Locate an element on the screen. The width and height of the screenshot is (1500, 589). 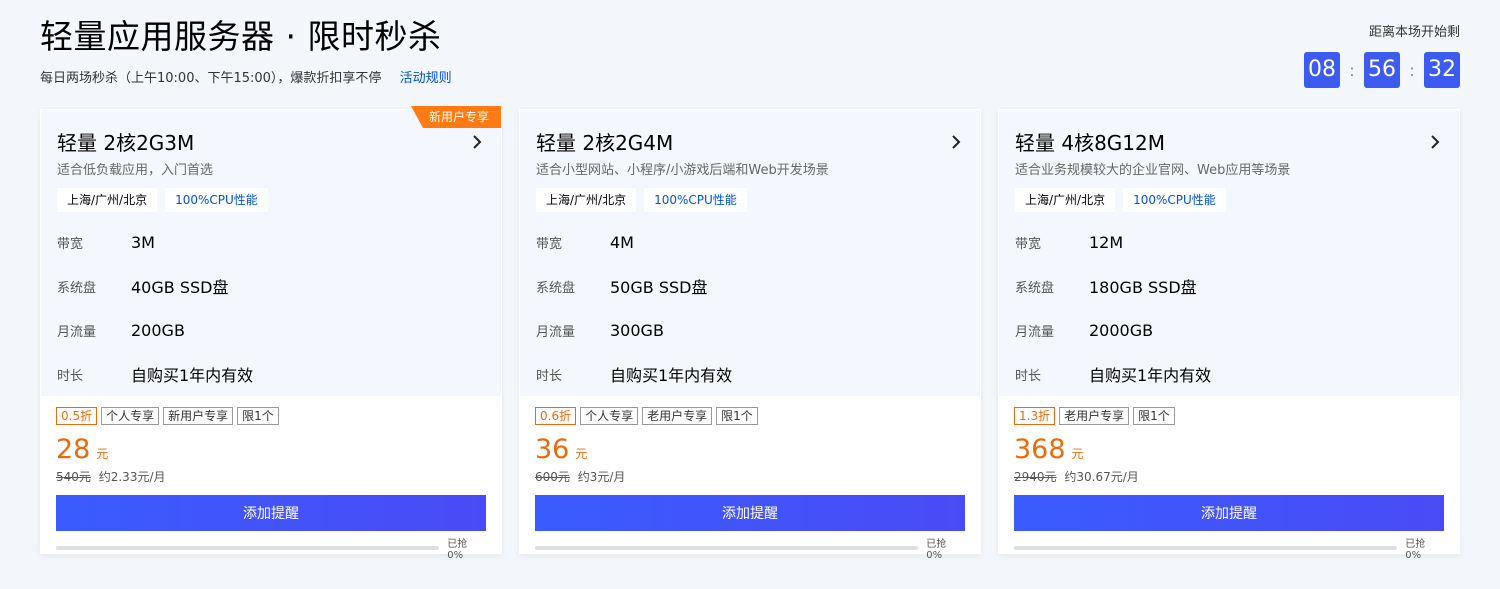
original-price-row: 600元 约3元/月 is located at coordinates (750, 477).